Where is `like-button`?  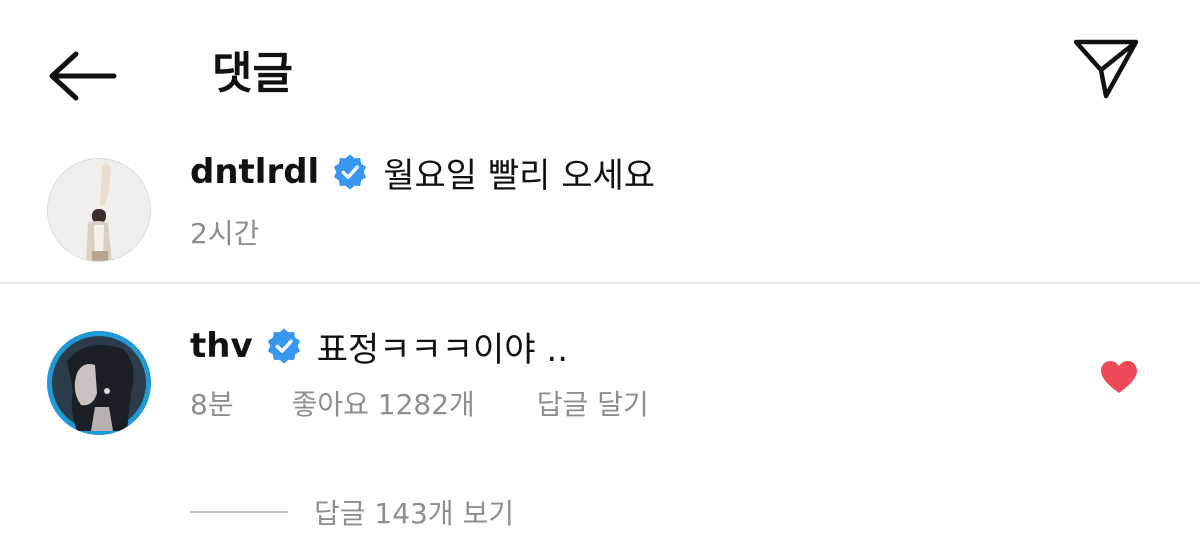 like-button is located at coordinates (1119, 377).